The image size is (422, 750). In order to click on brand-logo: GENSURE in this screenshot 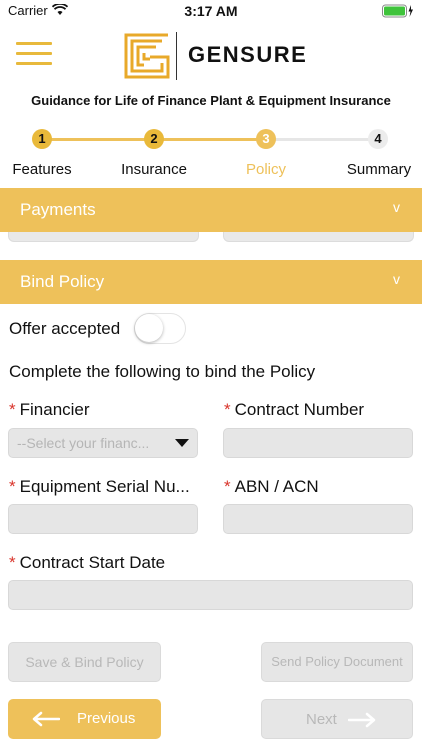, I will do `click(216, 56)`.